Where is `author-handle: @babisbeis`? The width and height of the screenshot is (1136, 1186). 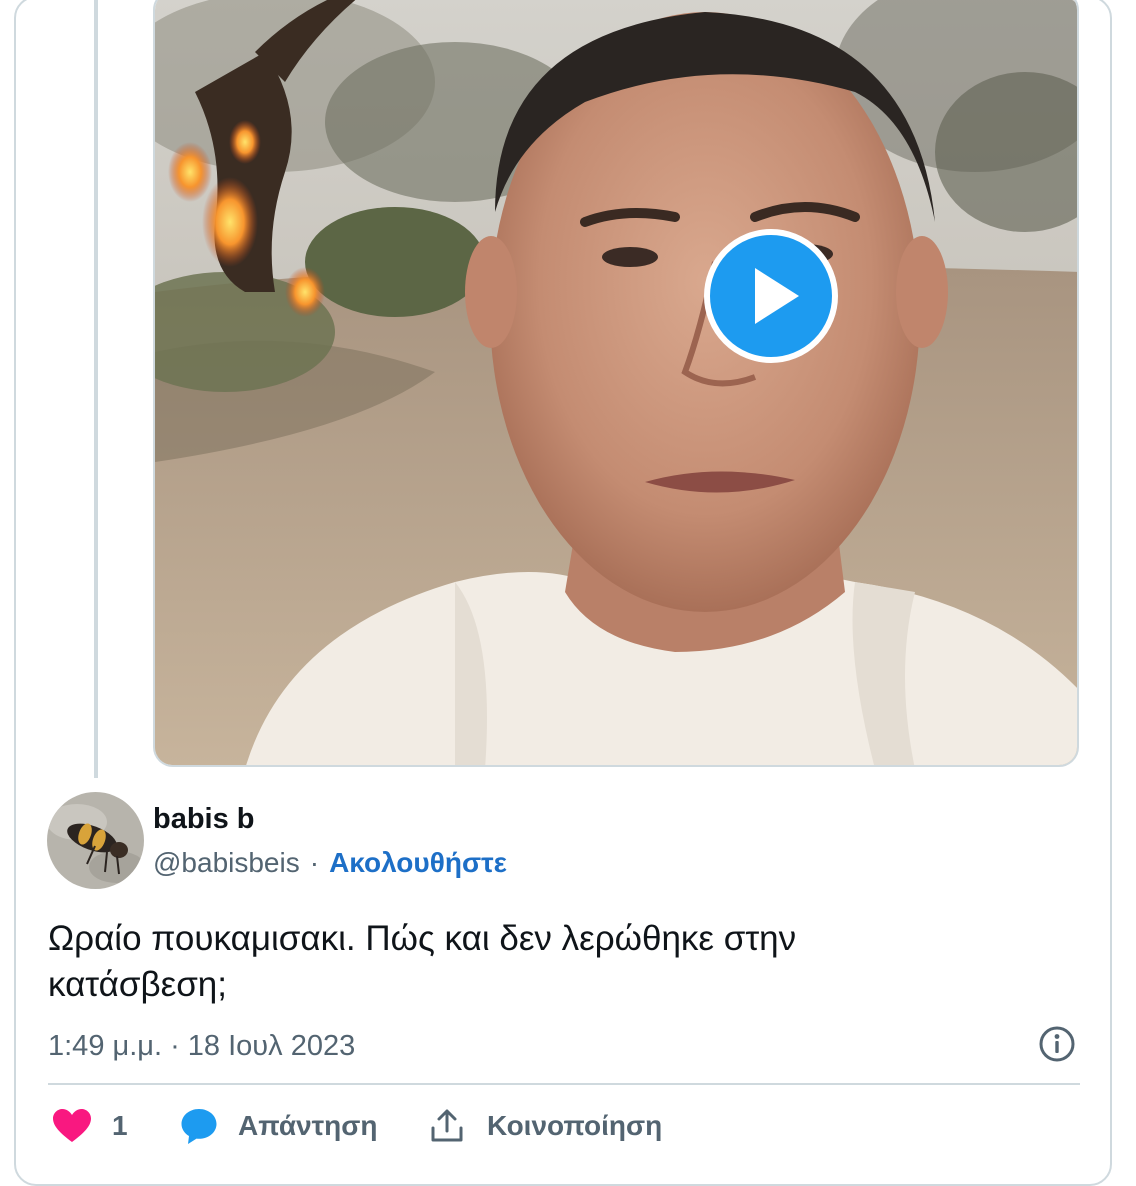 author-handle: @babisbeis is located at coordinates (226, 862).